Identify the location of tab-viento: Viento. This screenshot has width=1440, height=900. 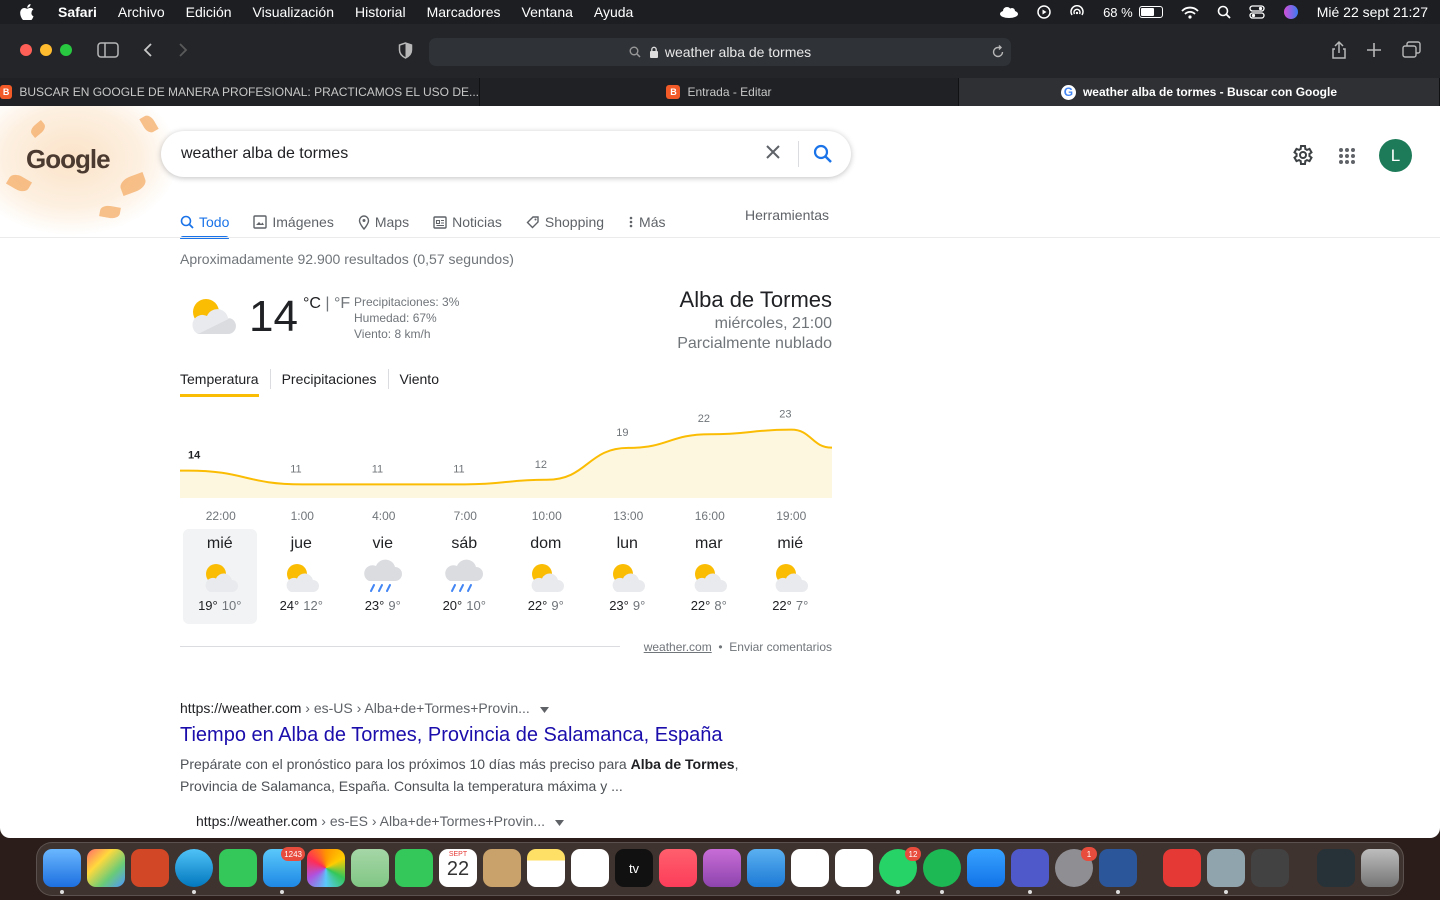
(419, 379).